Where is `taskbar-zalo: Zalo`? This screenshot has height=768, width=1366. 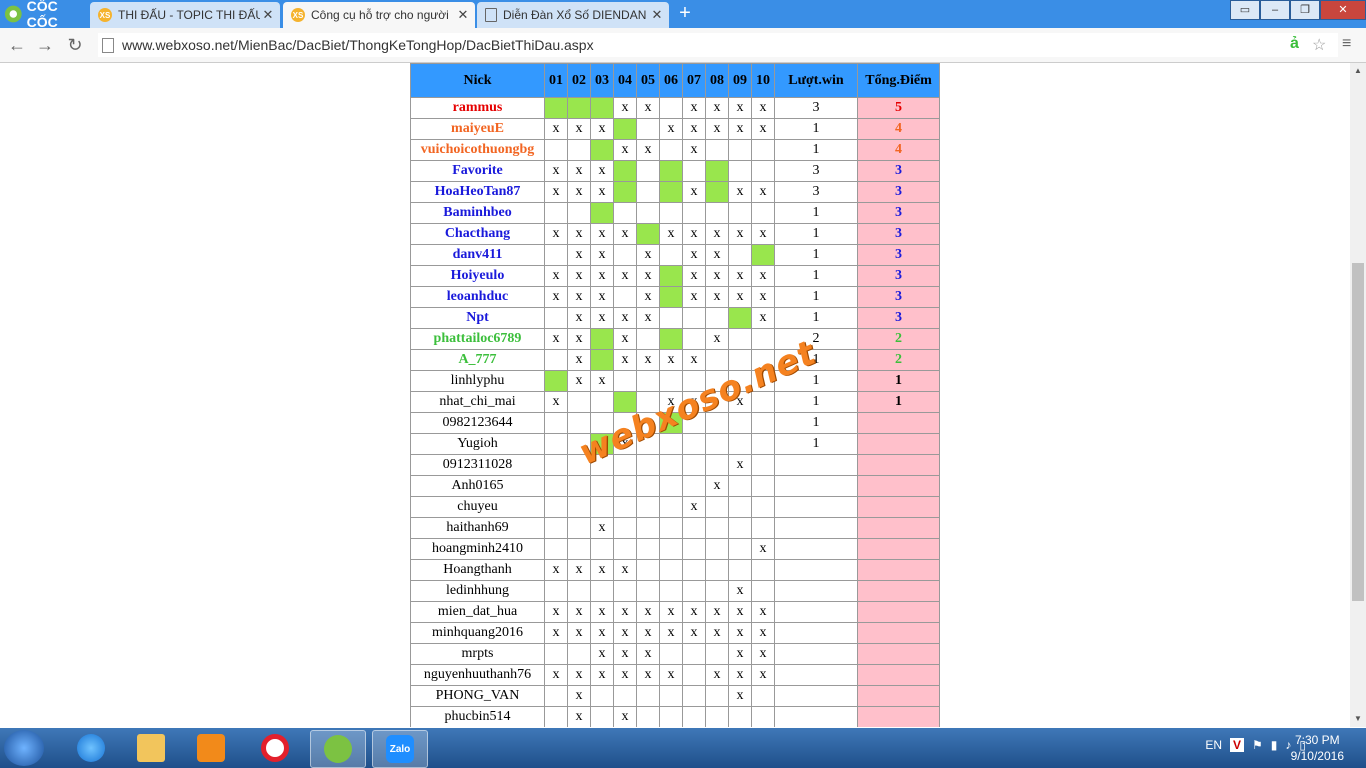 taskbar-zalo: Zalo is located at coordinates (400, 749).